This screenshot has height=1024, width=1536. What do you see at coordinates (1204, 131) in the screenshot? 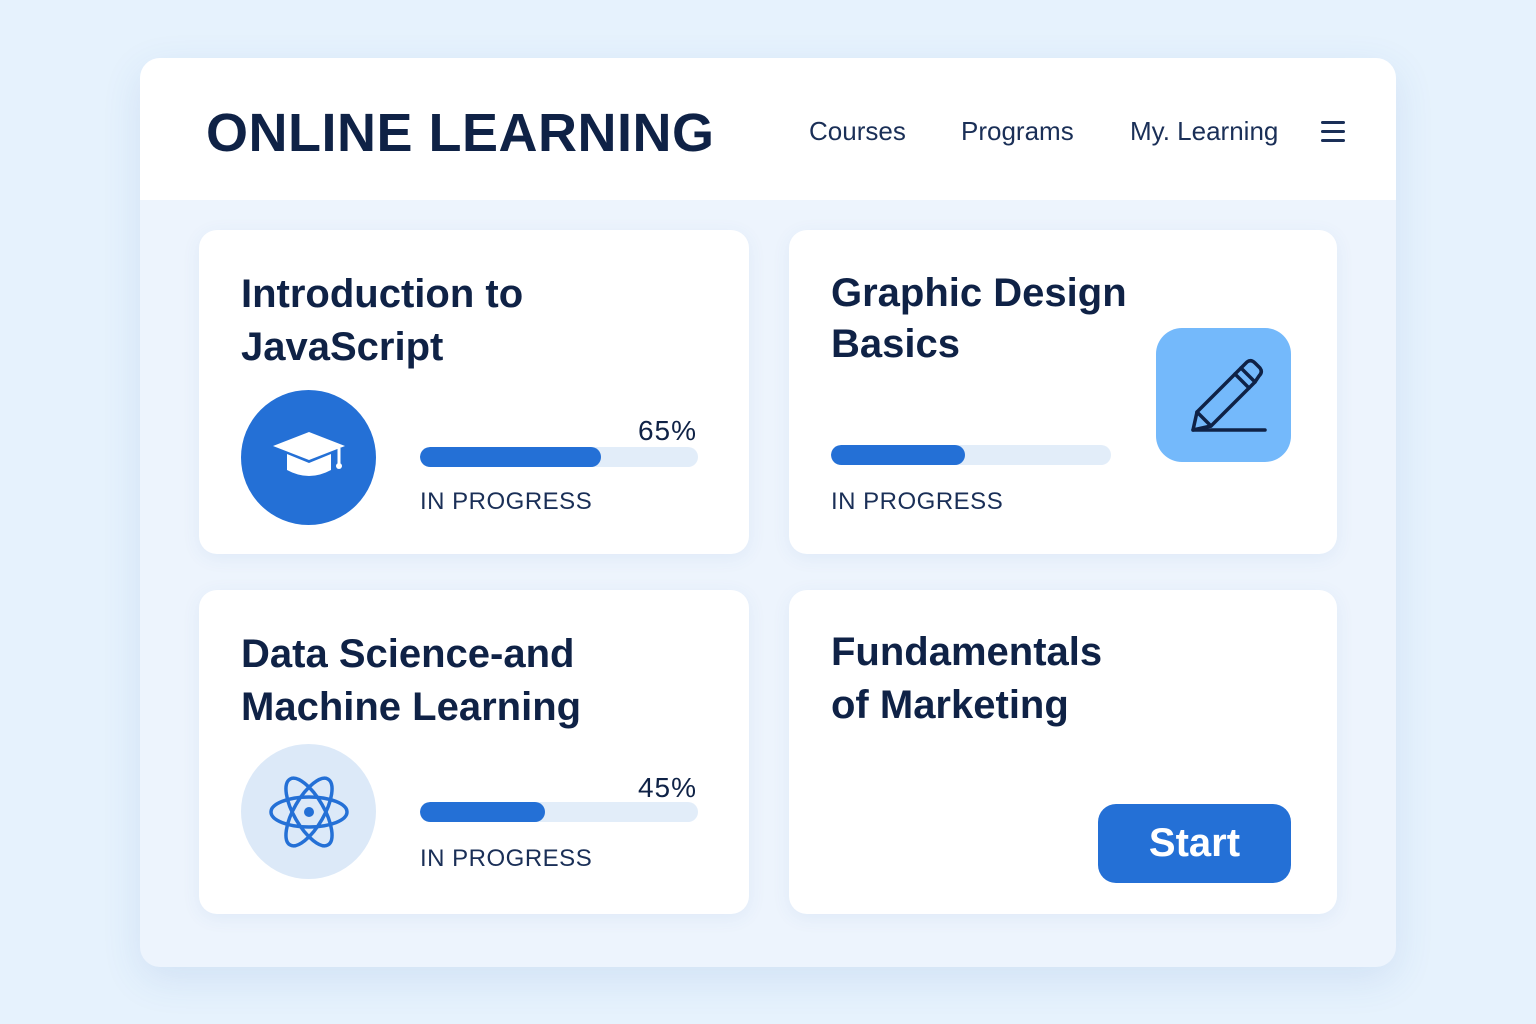
I see `nav-my-learning: My. Learning` at bounding box center [1204, 131].